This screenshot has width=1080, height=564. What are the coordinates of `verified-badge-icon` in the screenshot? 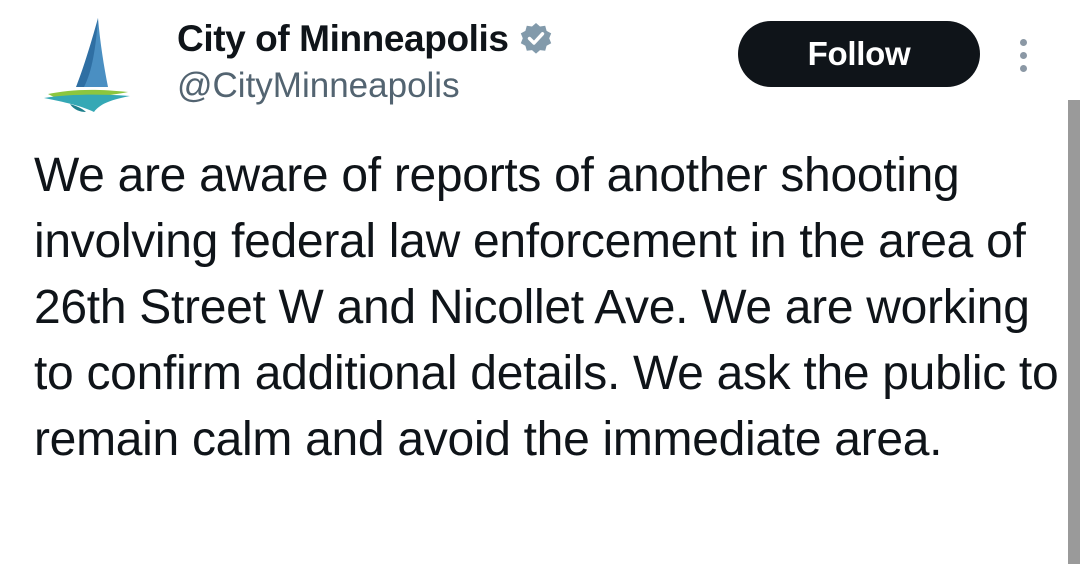 It's located at (536, 39).